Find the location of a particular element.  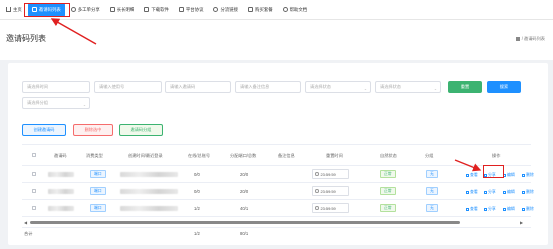

online-count: 0/0 is located at coordinates (197, 174).